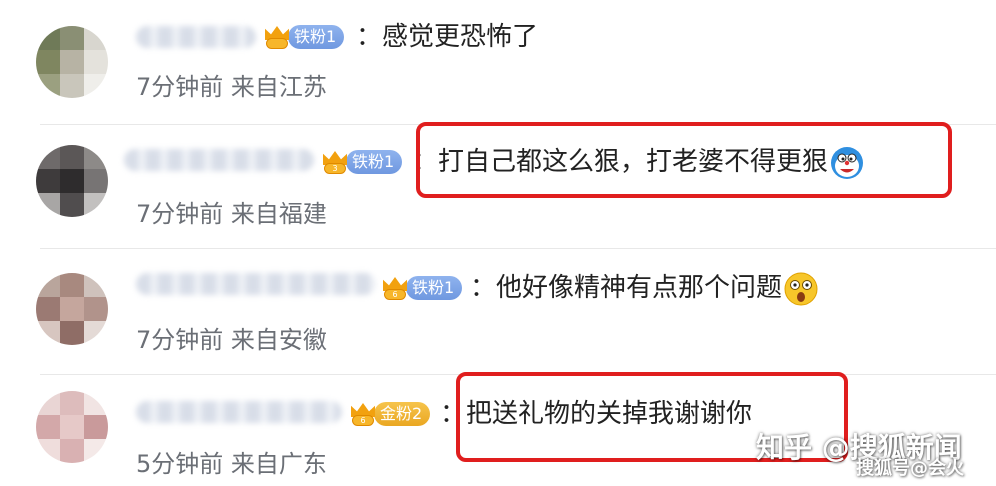 The image size is (996, 486). Describe the element at coordinates (910, 468) in the screenshot. I see `watermark-secondary: 搜狐号@会火` at that location.